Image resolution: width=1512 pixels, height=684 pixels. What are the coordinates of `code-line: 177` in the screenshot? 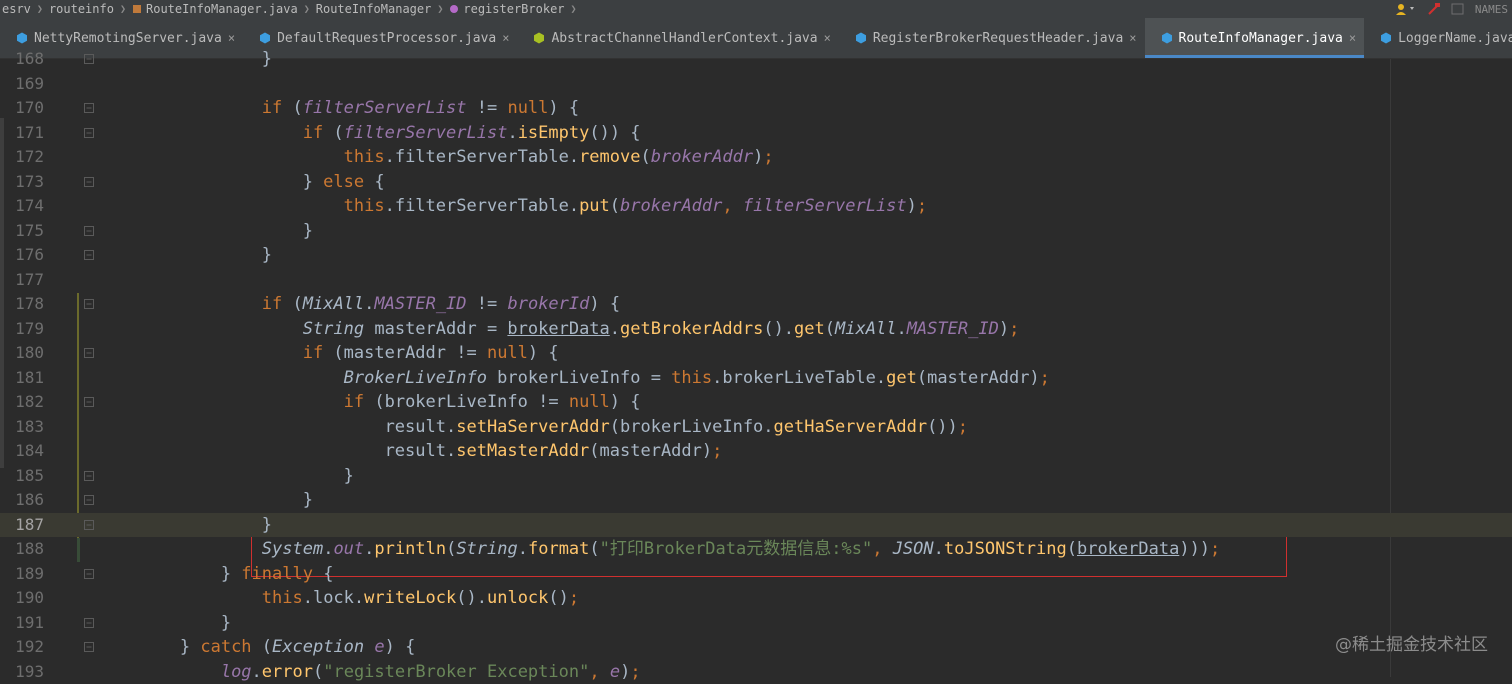 It's located at (756, 280).